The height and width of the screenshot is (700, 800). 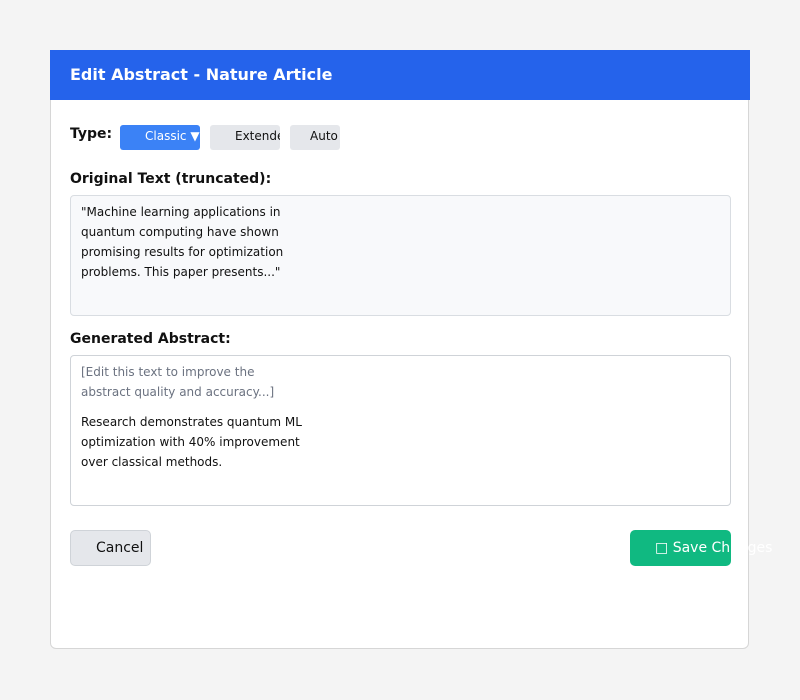 I want to click on save-button-label: Save Changes, so click(x=722, y=548).